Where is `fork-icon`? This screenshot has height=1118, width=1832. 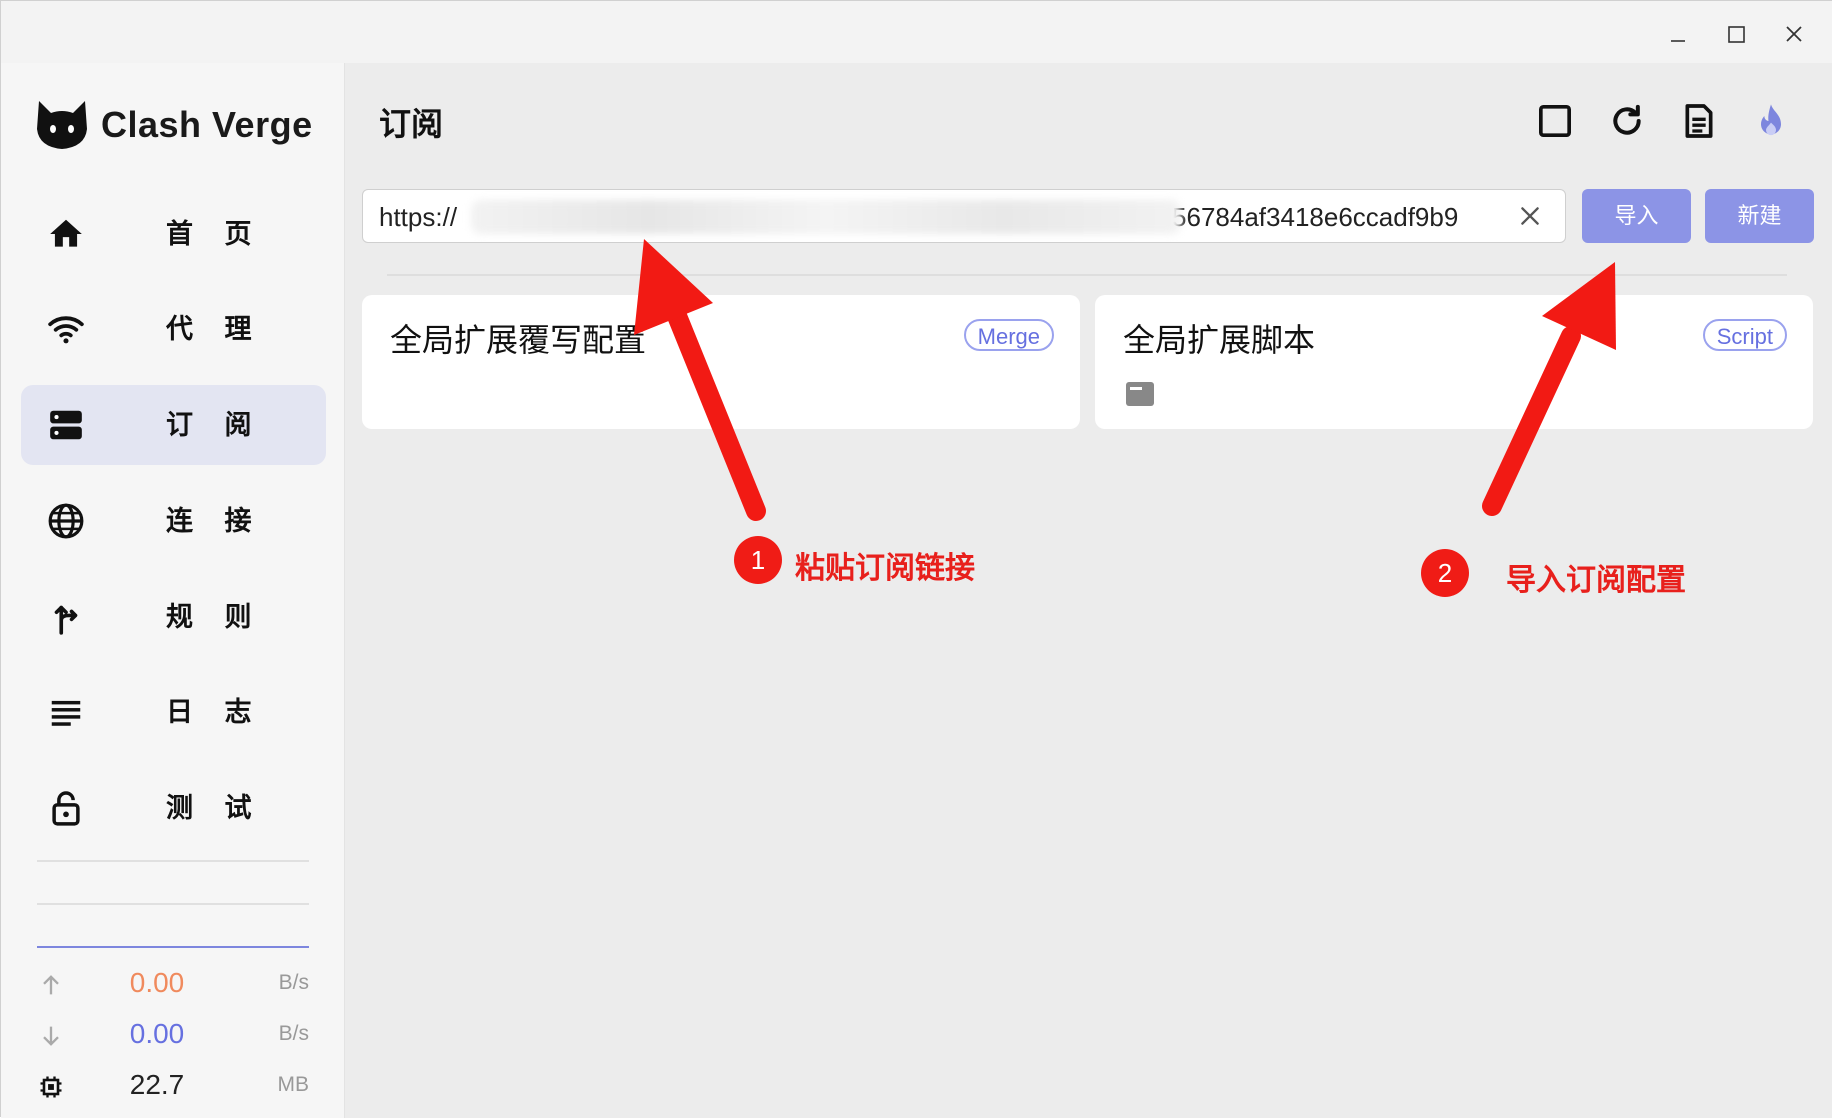 fork-icon is located at coordinates (66, 620).